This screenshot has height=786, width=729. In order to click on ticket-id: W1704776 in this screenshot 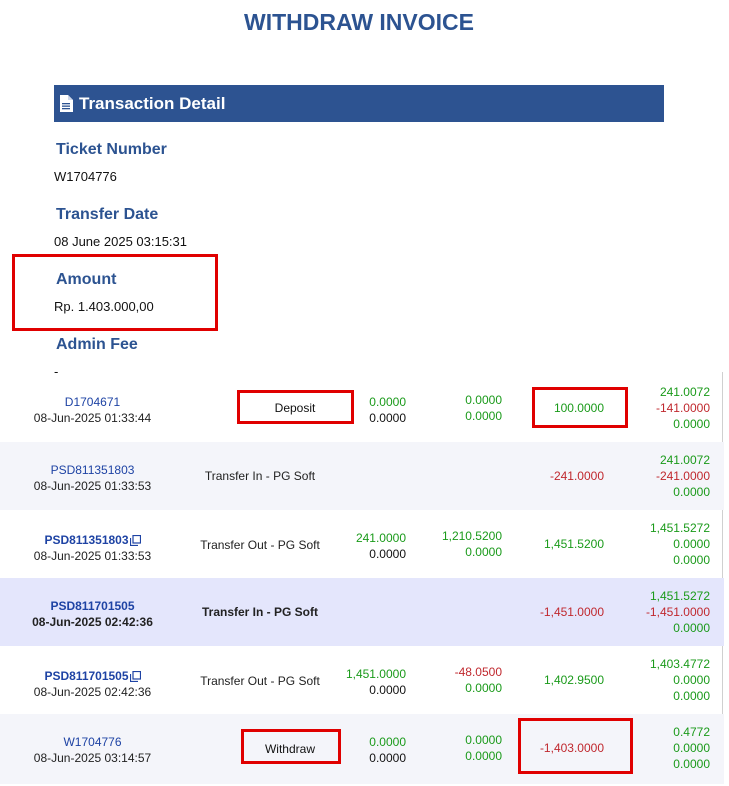, I will do `click(92, 742)`.